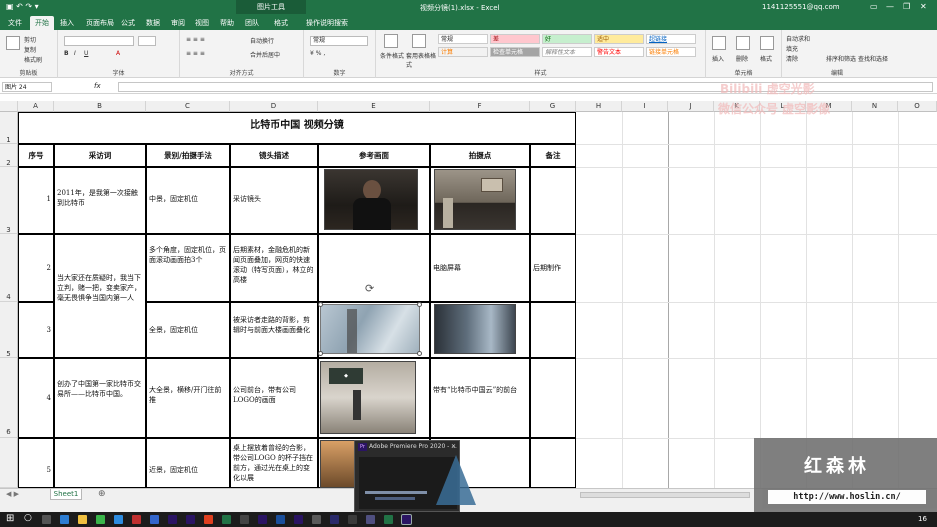 The image size is (937, 527). I want to click on col-header-i: I, so click(645, 106).